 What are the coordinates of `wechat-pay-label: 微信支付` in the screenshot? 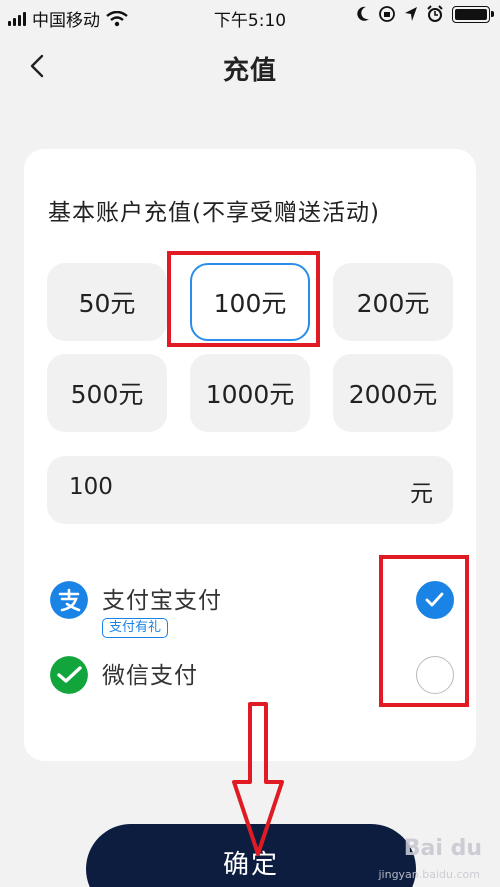 It's located at (150, 676).